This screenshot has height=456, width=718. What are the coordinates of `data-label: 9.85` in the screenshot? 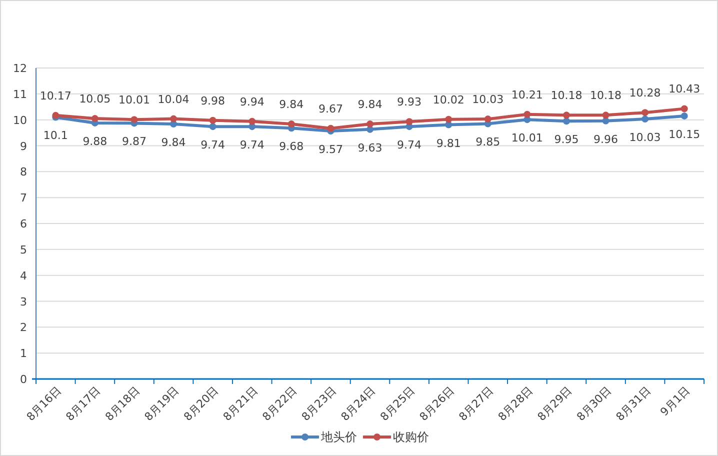 It's located at (488, 142).